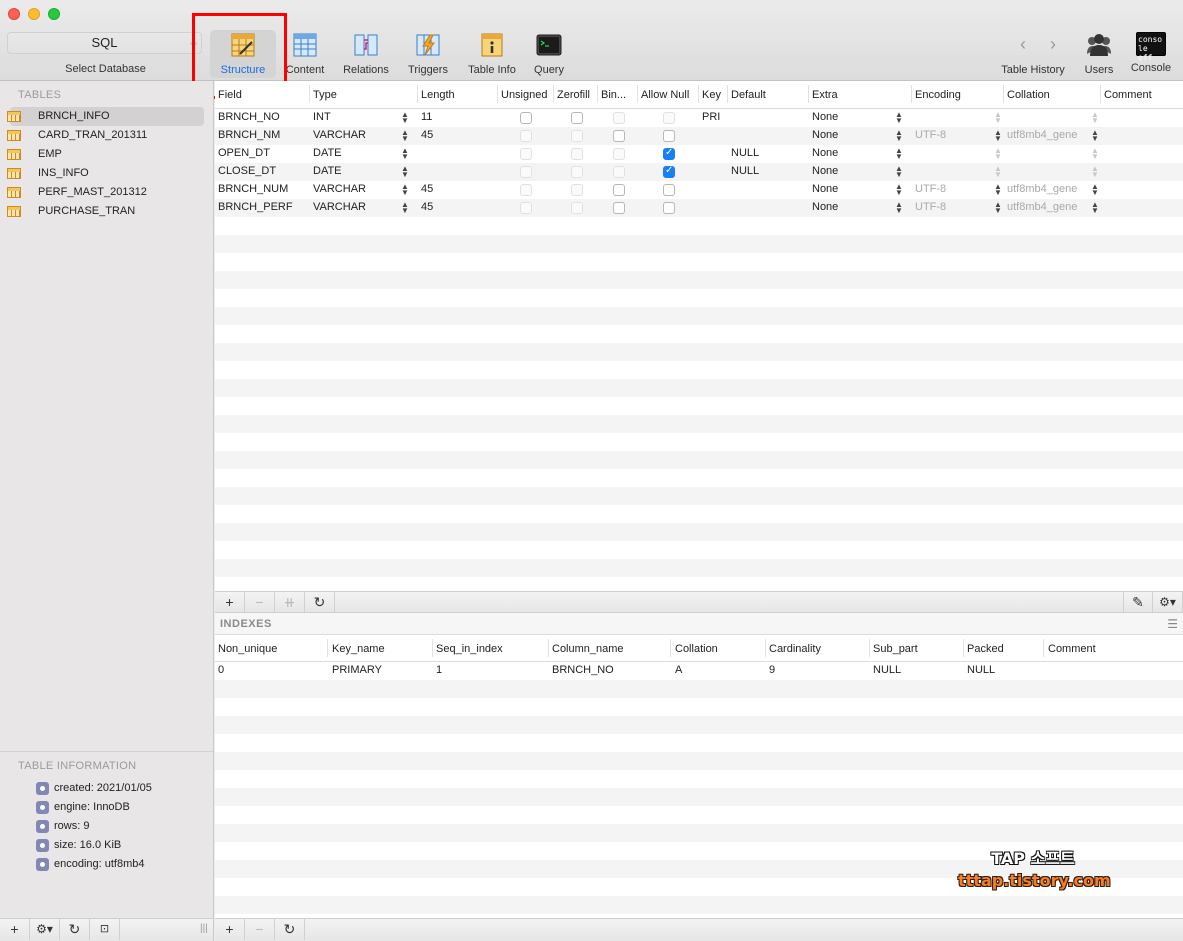  What do you see at coordinates (105, 929) in the screenshot?
I see `filter-tables-button: ⊡` at bounding box center [105, 929].